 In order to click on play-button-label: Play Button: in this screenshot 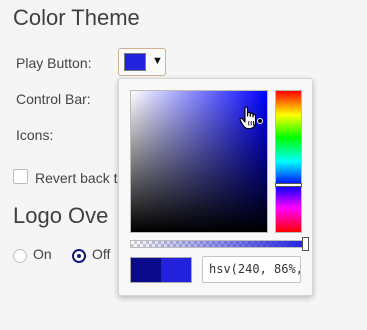, I will do `click(54, 63)`.